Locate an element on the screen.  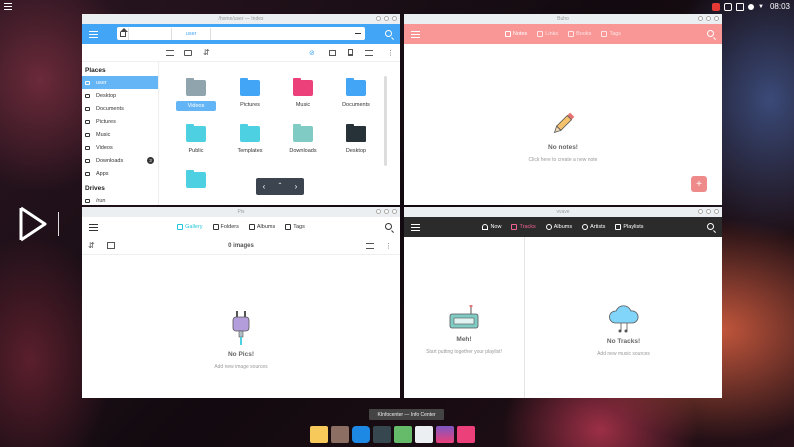
buho-titlebar: Buho is located at coordinates (563, 19).